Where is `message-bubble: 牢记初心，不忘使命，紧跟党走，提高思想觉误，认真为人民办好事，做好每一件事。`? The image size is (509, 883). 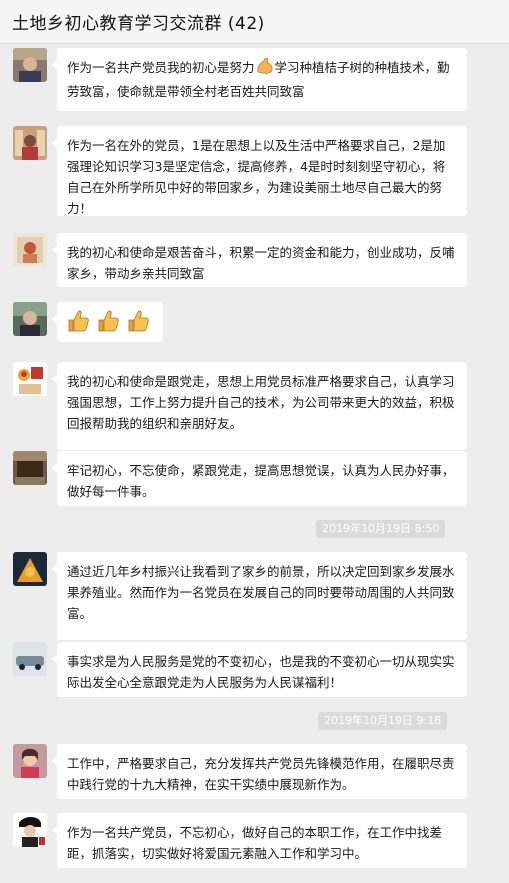 message-bubble: 牢记初心，不忘使命，紧跟党走，提高思想觉误，认真为人民办好事，做好每一件事。 is located at coordinates (259, 478).